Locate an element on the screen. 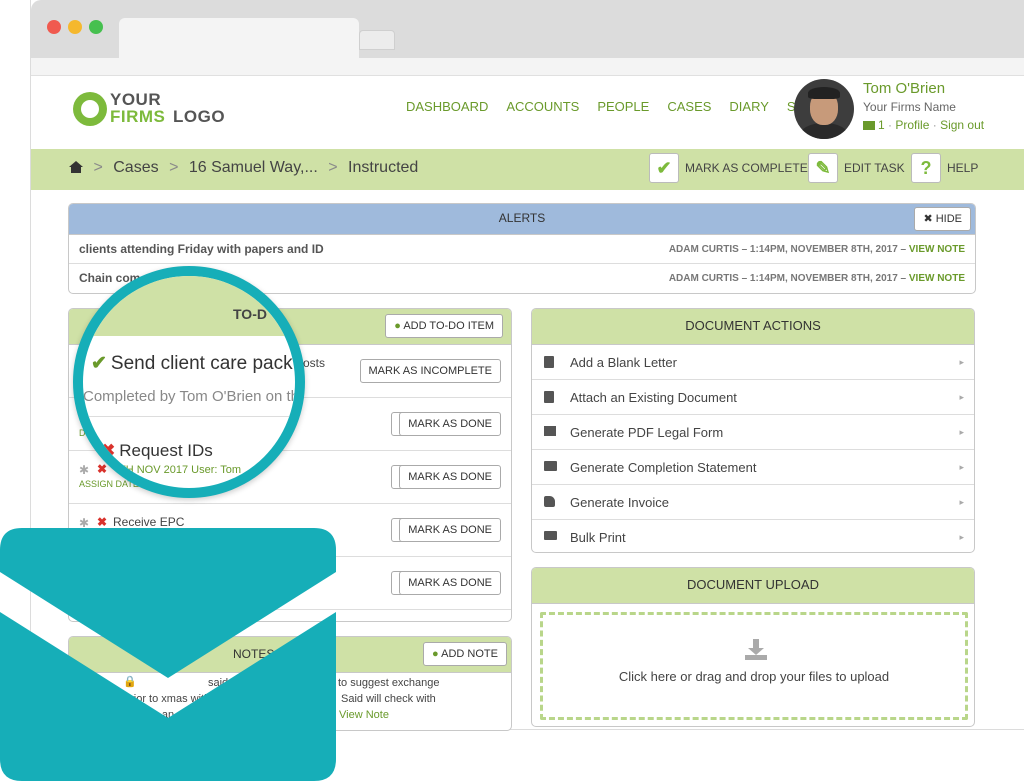  logo-icon is located at coordinates (90, 109).